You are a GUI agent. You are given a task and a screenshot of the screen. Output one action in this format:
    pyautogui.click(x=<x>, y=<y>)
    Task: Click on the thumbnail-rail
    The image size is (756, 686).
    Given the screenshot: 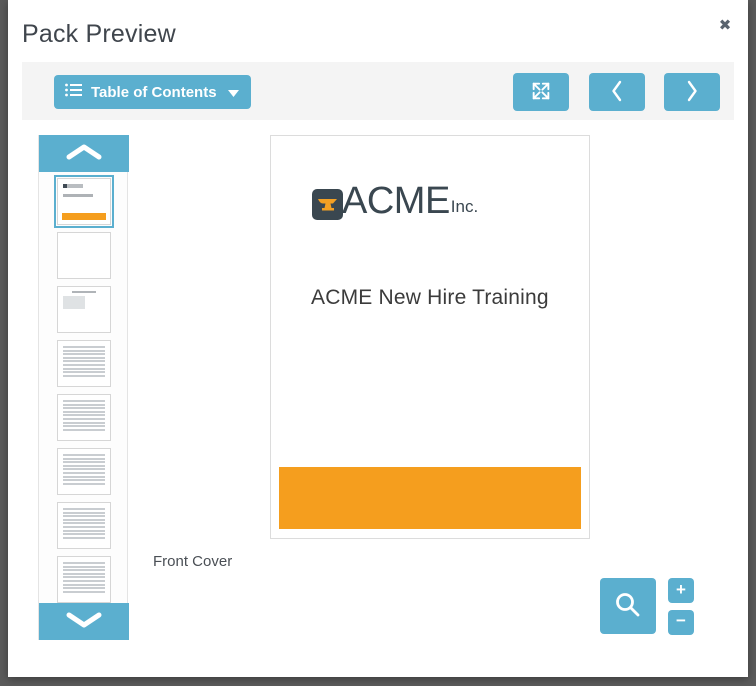 What is the action you would take?
    pyautogui.click(x=83, y=387)
    